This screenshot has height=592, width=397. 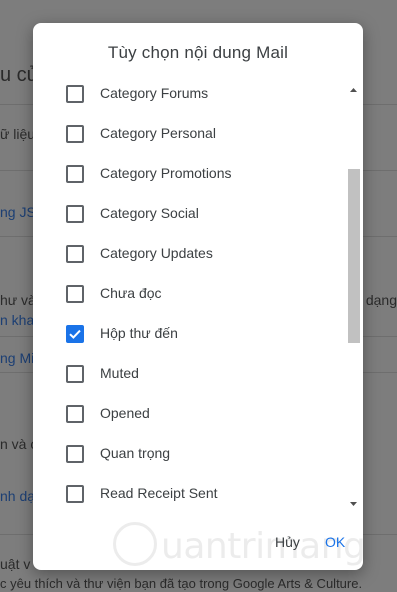 What do you see at coordinates (354, 256) in the screenshot?
I see `scrollbar-thumb` at bounding box center [354, 256].